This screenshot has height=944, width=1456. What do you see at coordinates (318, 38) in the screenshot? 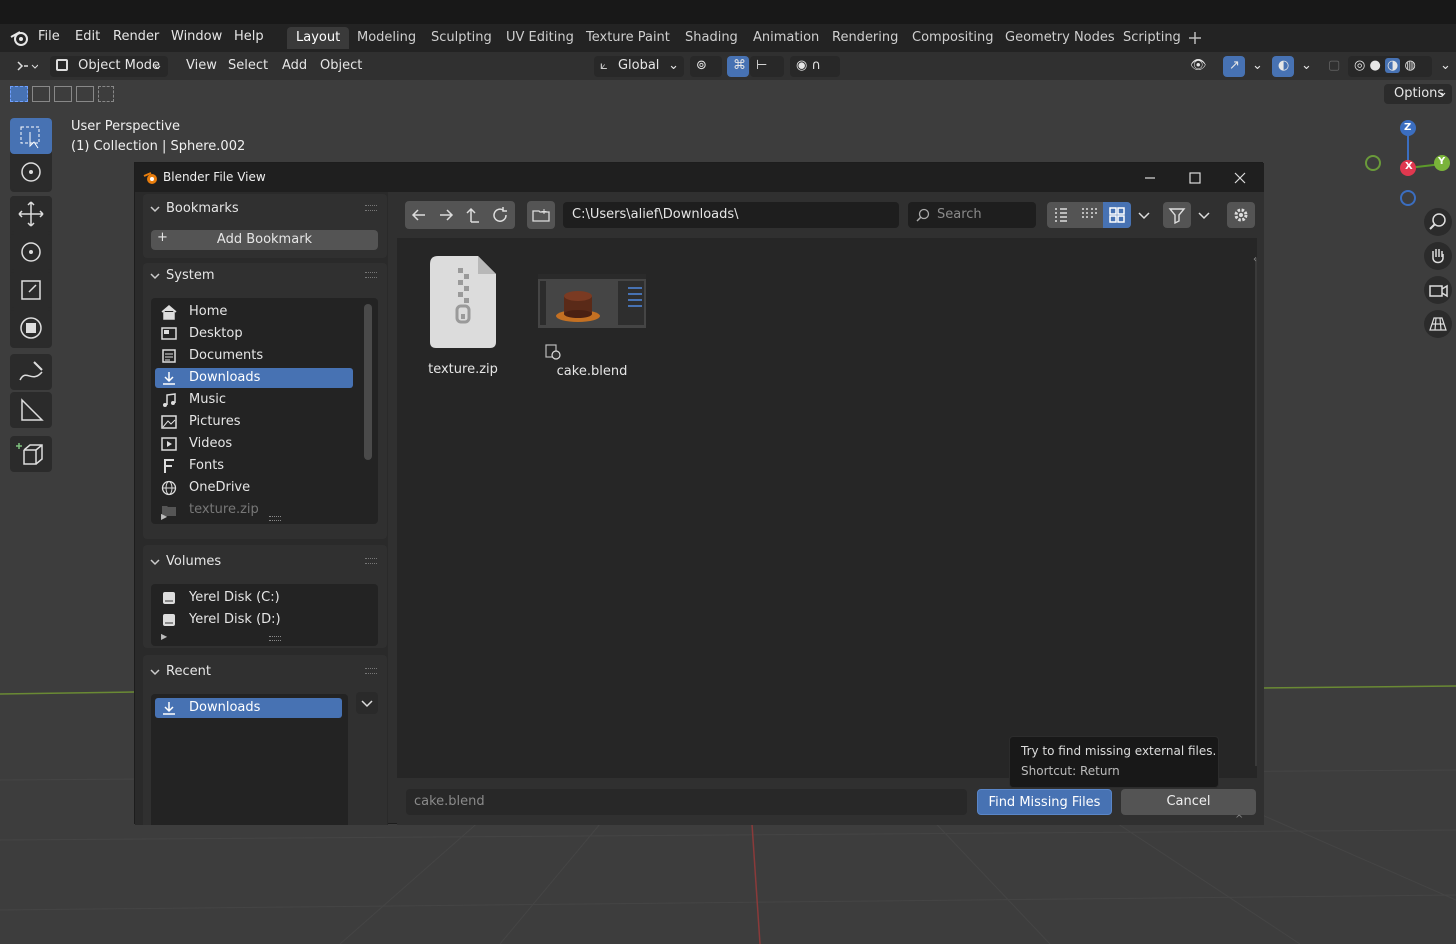
I see `tab-layout: Layout` at bounding box center [318, 38].